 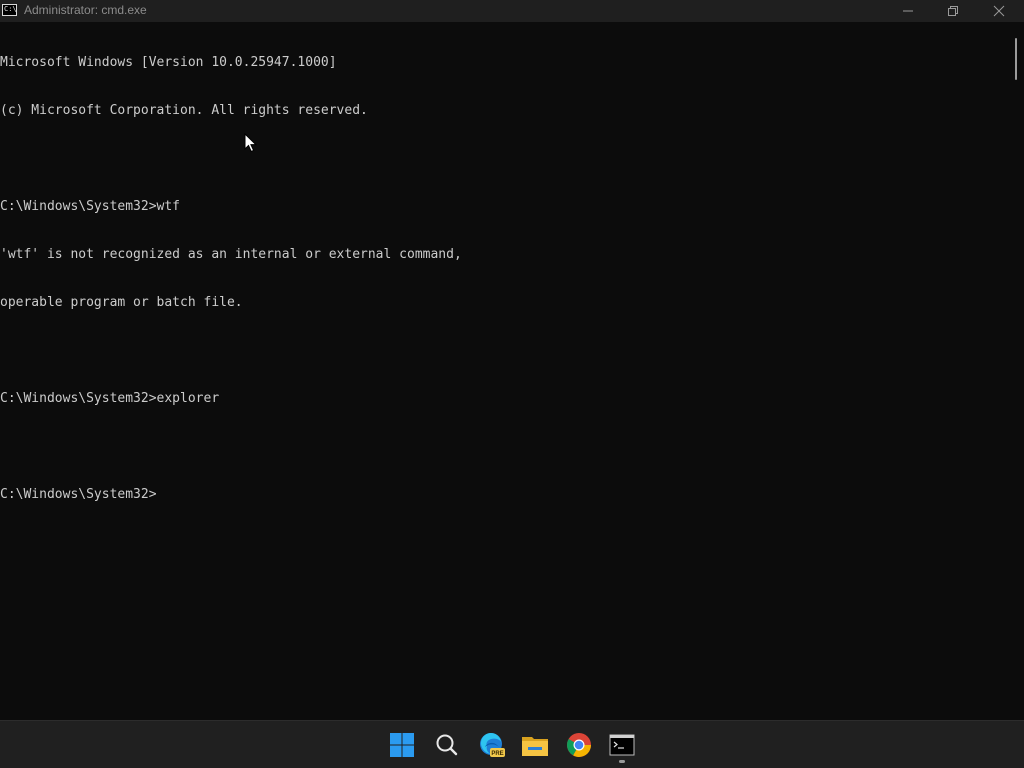 What do you see at coordinates (9, 10) in the screenshot?
I see `cmd-app-icon: C:\` at bounding box center [9, 10].